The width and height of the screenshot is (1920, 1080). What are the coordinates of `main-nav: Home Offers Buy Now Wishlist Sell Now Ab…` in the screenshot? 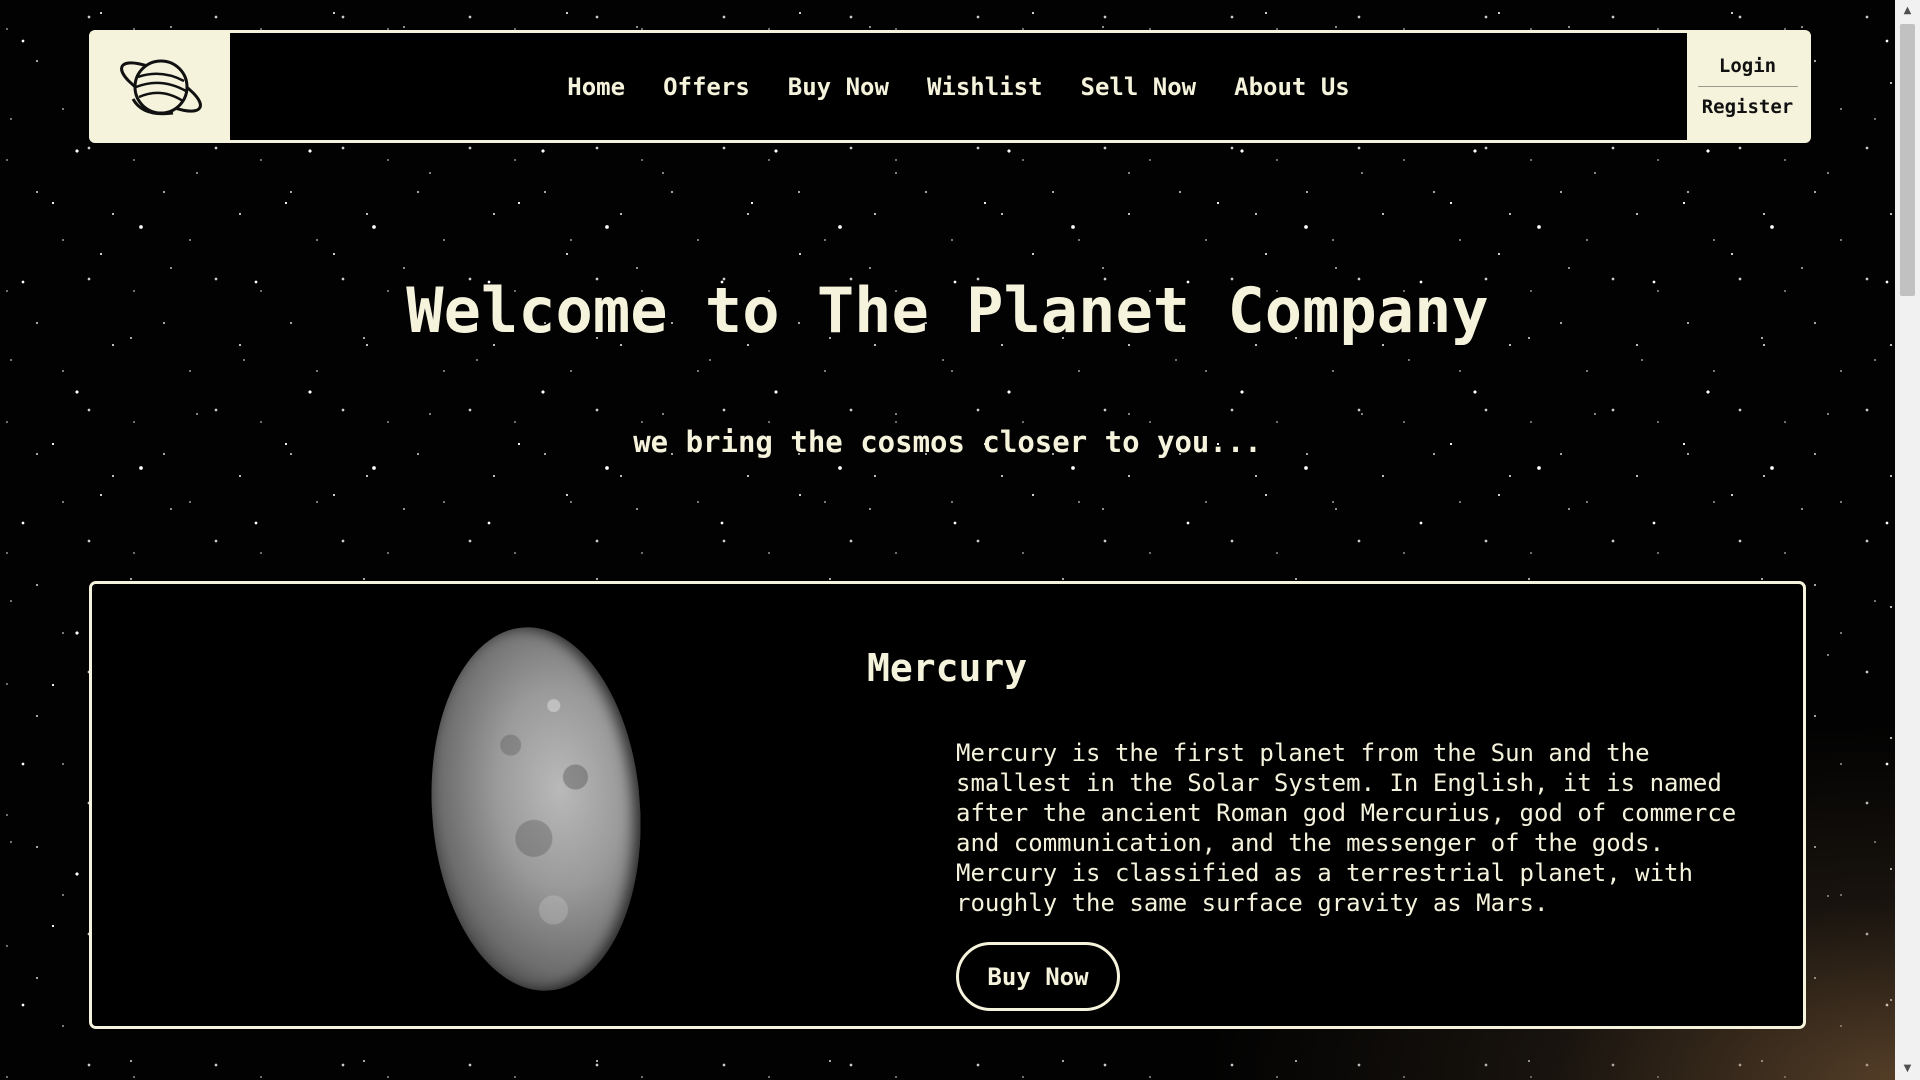 It's located at (958, 86).